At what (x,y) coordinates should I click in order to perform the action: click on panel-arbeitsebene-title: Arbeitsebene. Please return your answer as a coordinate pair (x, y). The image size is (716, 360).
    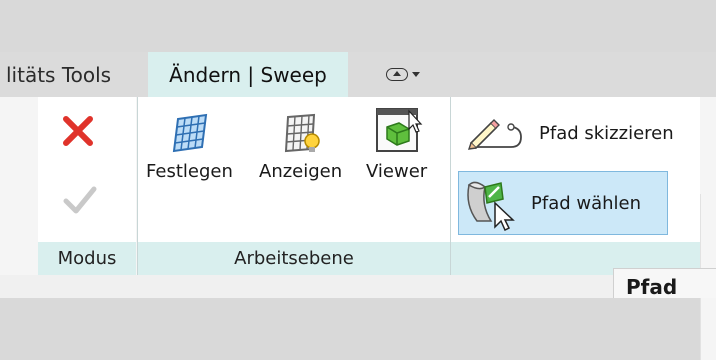
    Looking at the image, I should click on (294, 258).